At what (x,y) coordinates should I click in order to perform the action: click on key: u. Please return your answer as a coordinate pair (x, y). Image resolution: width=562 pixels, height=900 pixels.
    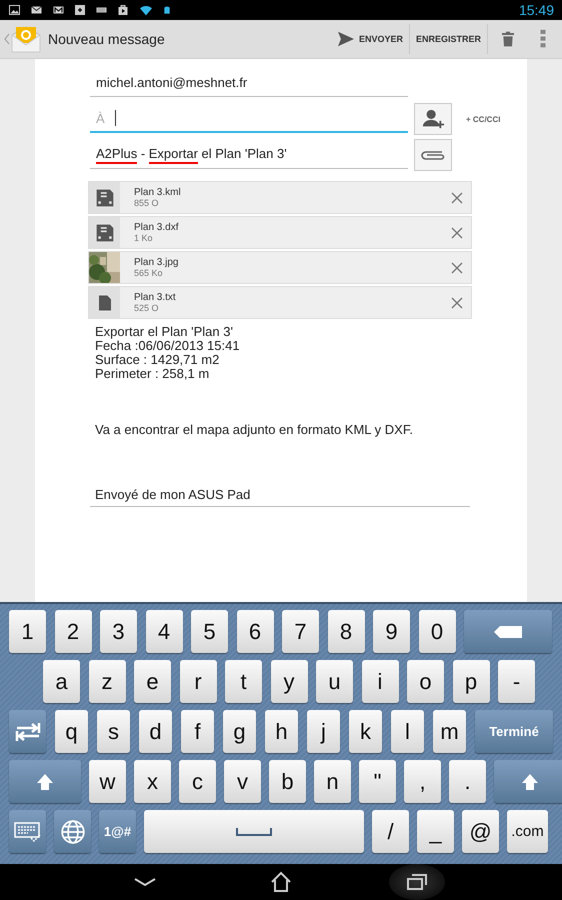
    Looking at the image, I should click on (334, 681).